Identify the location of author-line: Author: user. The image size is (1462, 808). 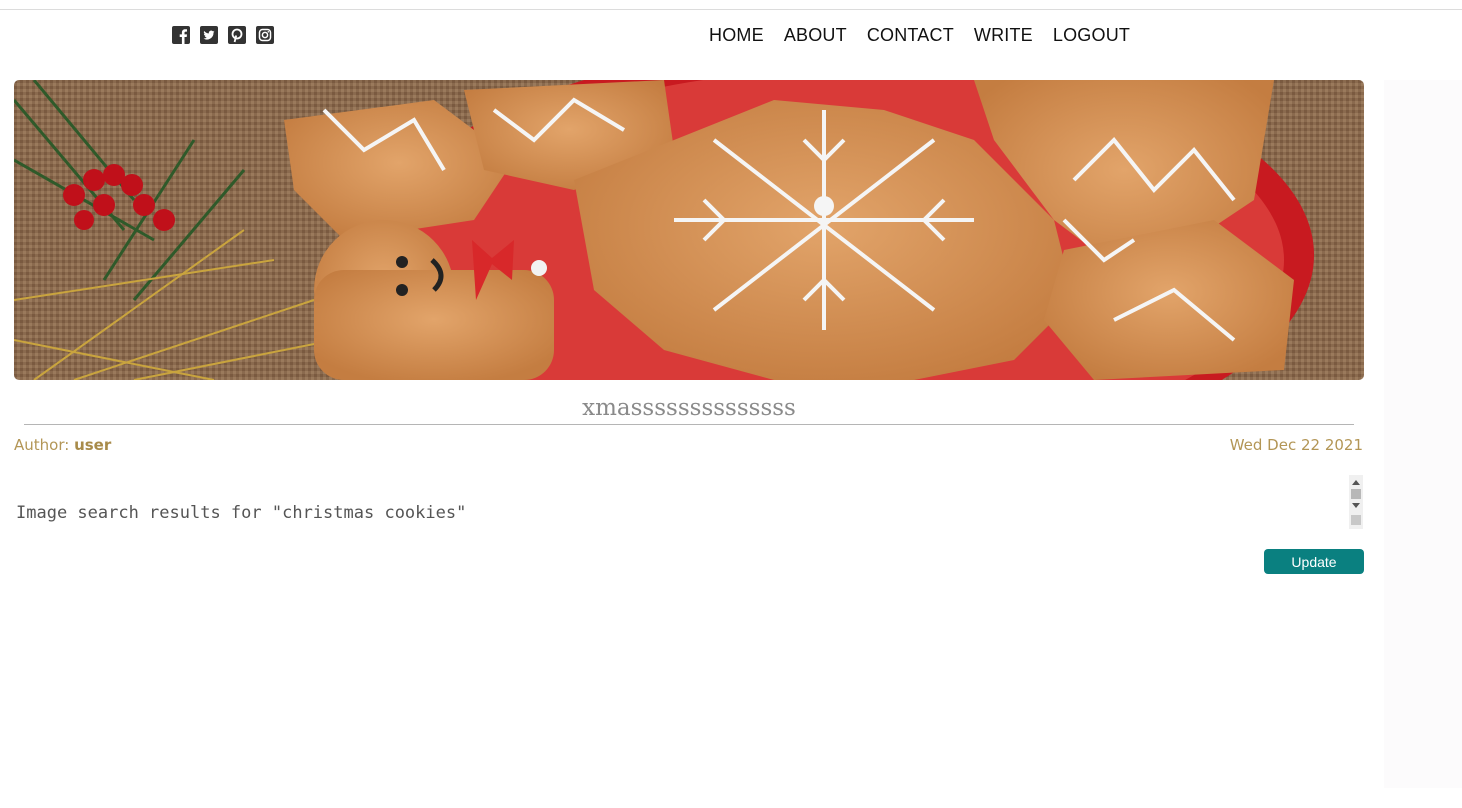
(62, 445).